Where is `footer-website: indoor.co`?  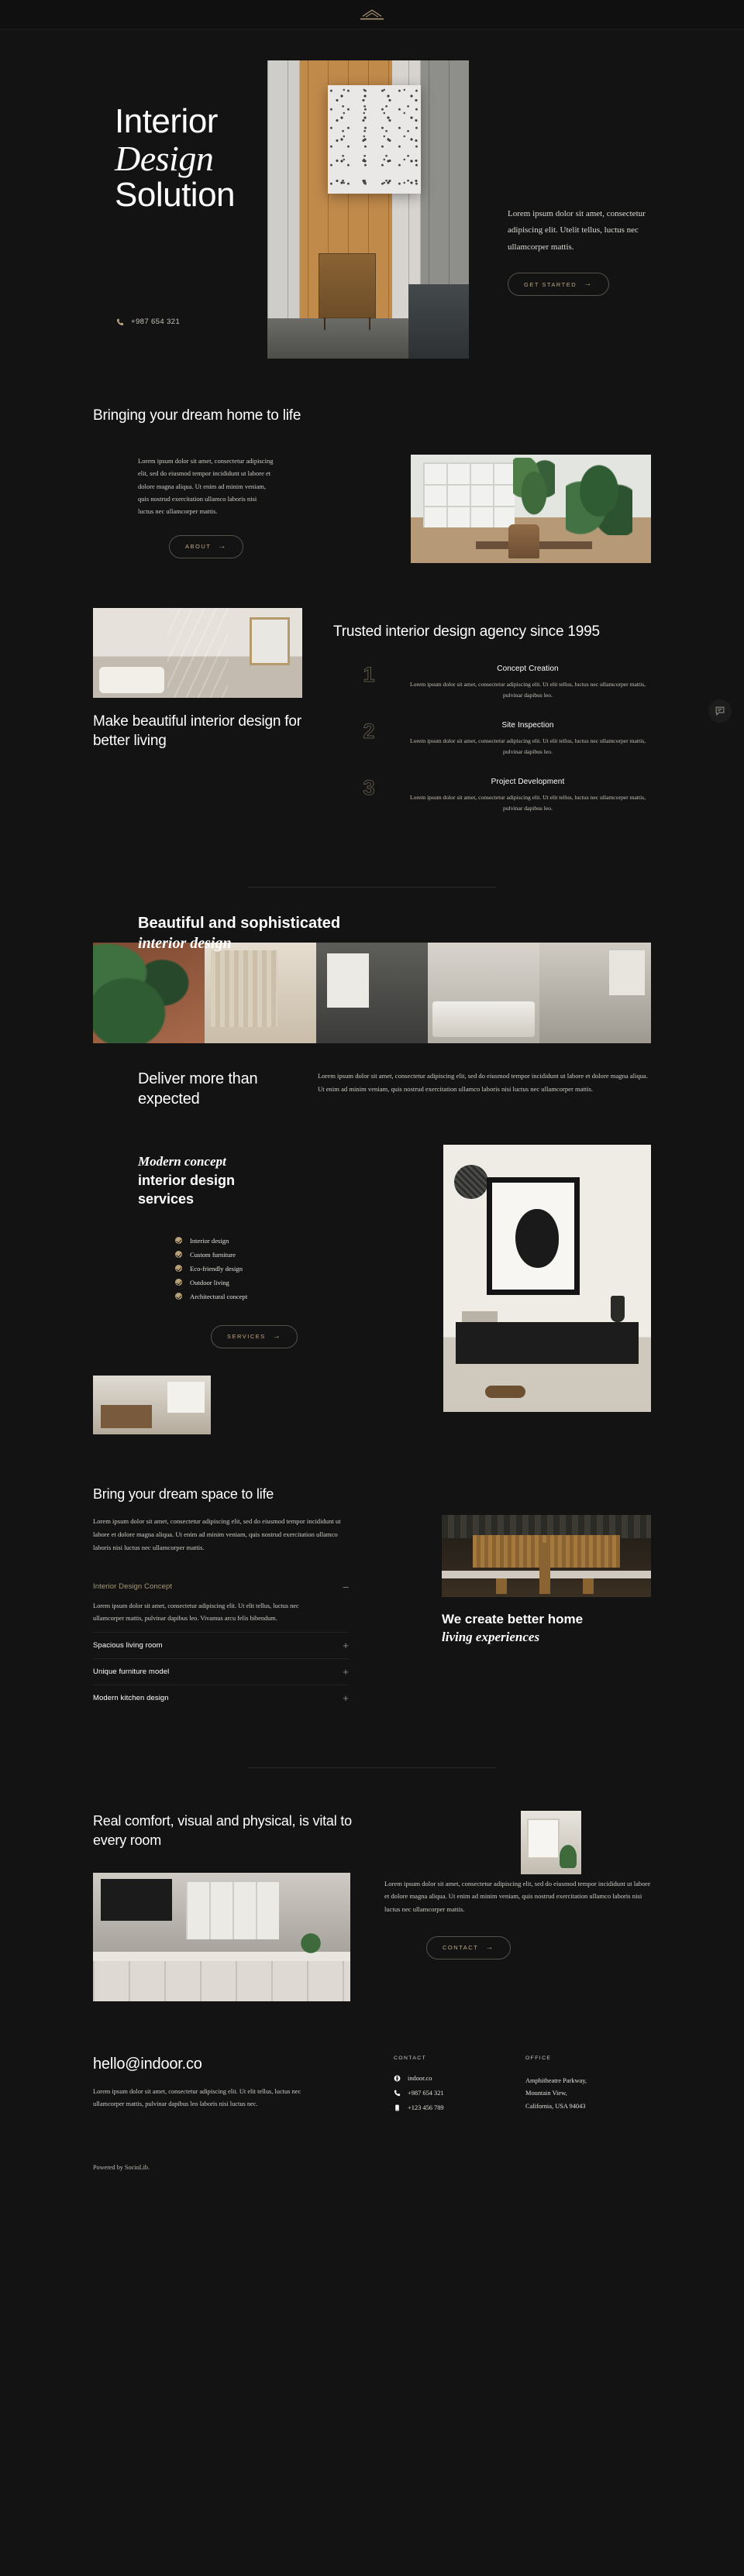 footer-website: indoor.co is located at coordinates (420, 2078).